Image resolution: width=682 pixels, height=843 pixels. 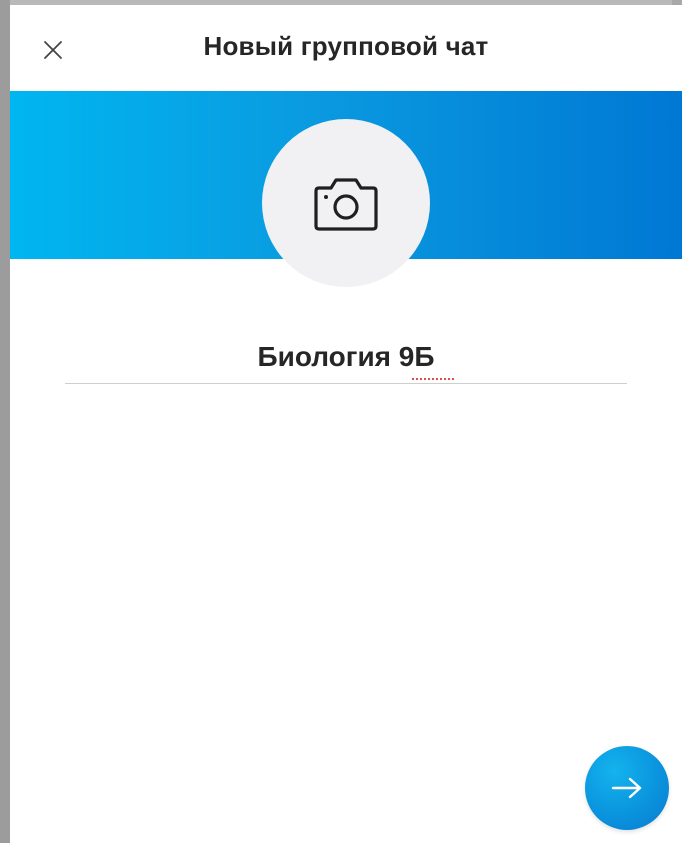 I want to click on dialog-header: Новый групповой чат, so click(x=346, y=48).